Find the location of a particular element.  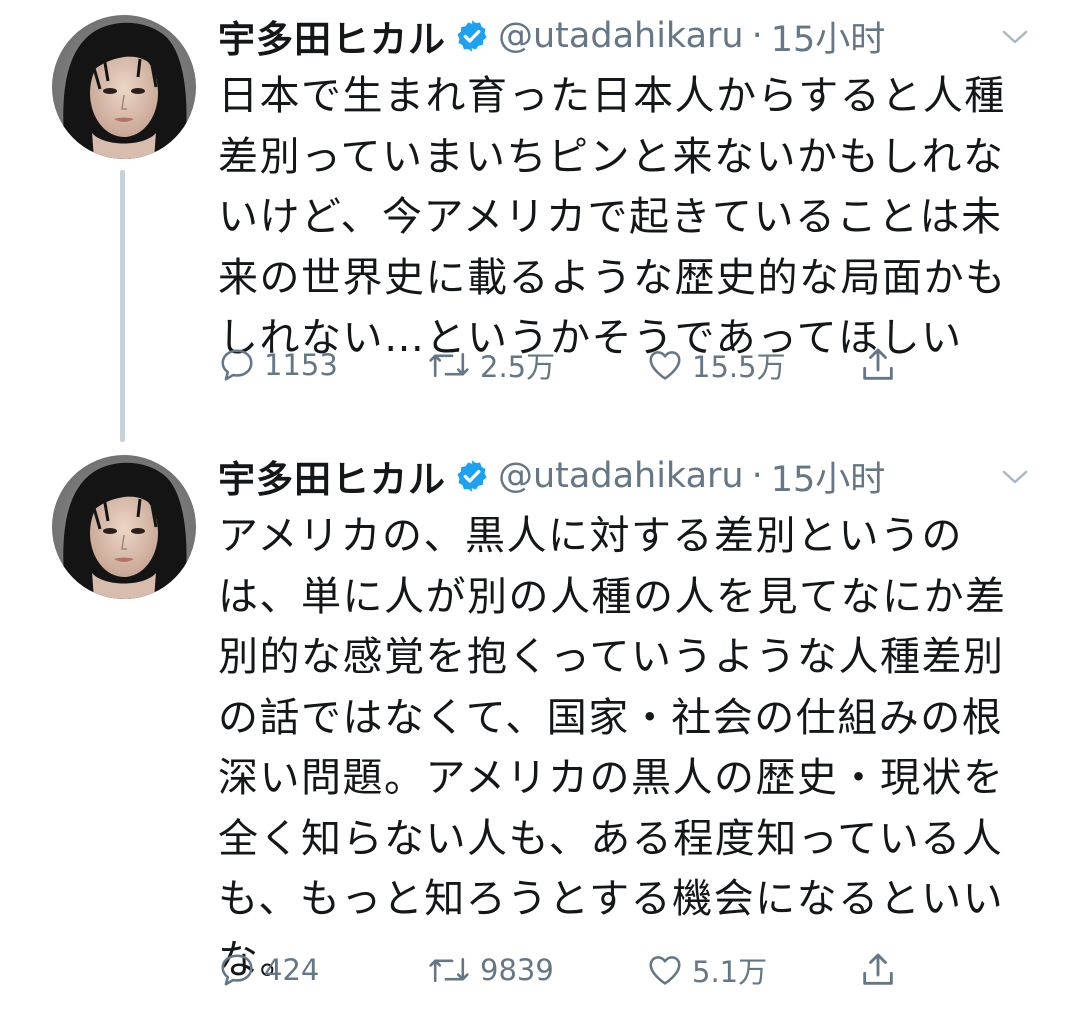

reply-button: 1153 is located at coordinates (278, 365).